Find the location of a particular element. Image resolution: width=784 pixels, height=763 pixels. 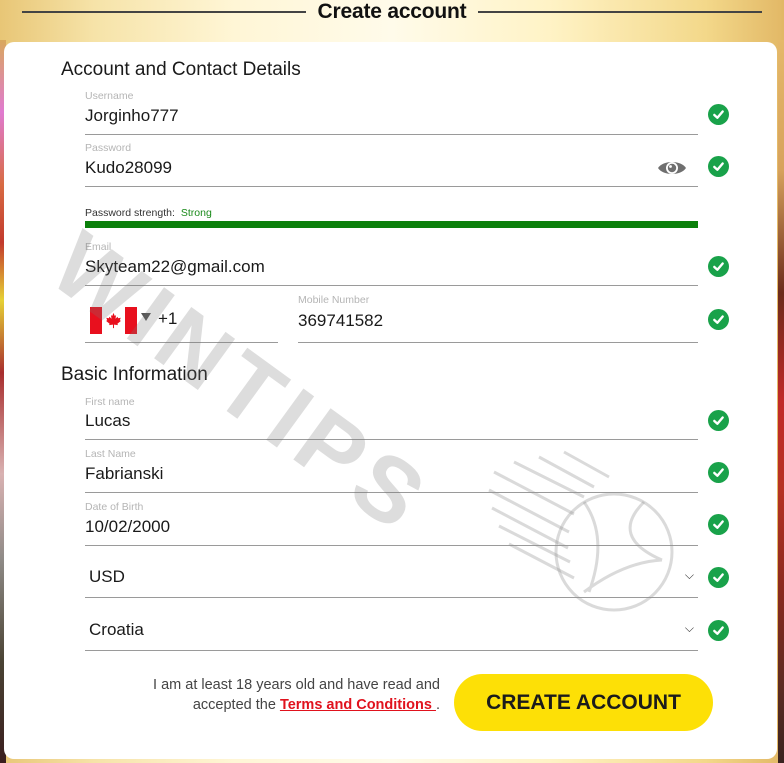

password-valid-check-icon is located at coordinates (718, 166).